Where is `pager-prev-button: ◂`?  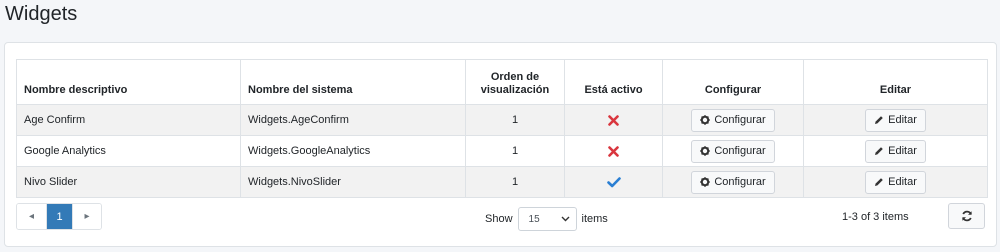
pager-prev-button: ◂ is located at coordinates (31, 216).